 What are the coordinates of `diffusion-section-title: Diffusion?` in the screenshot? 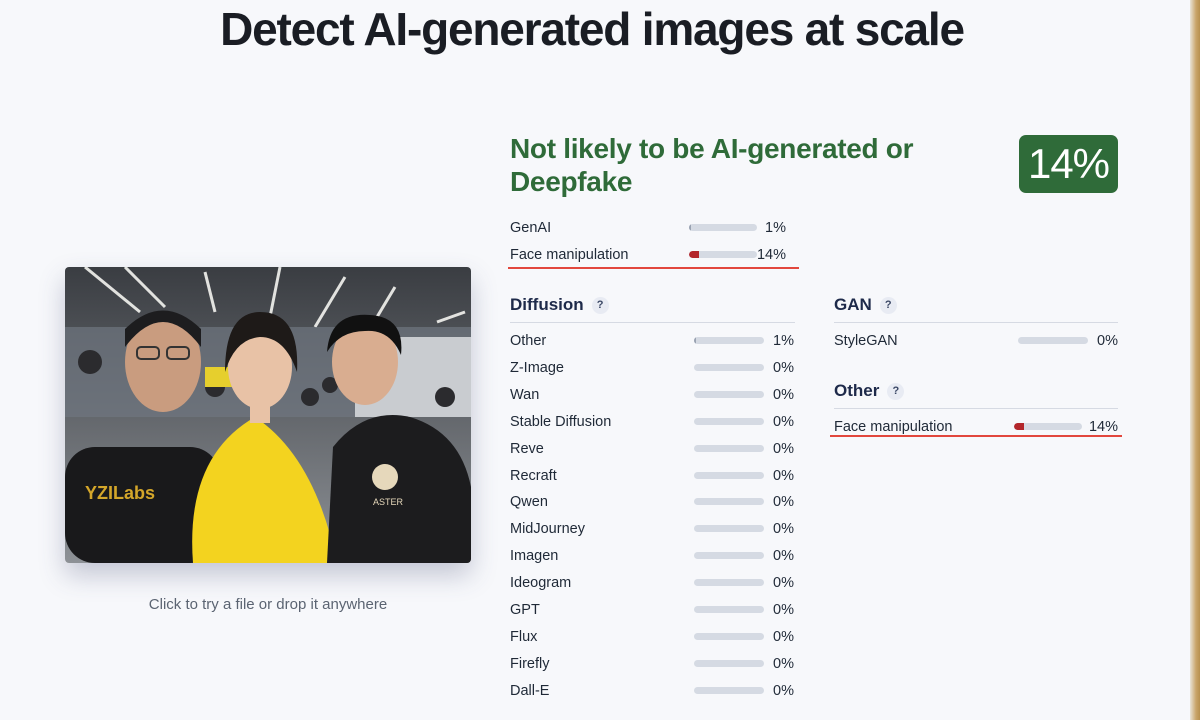 It's located at (559, 305).